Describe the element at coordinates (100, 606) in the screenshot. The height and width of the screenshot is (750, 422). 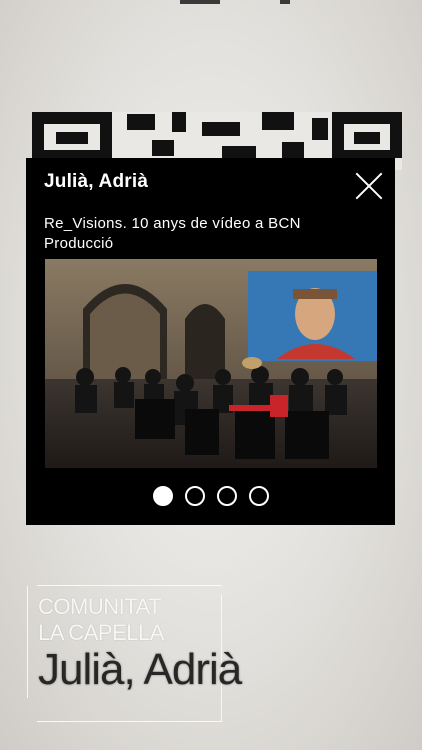
I see `poster-line-1: COMUNITAT` at that location.